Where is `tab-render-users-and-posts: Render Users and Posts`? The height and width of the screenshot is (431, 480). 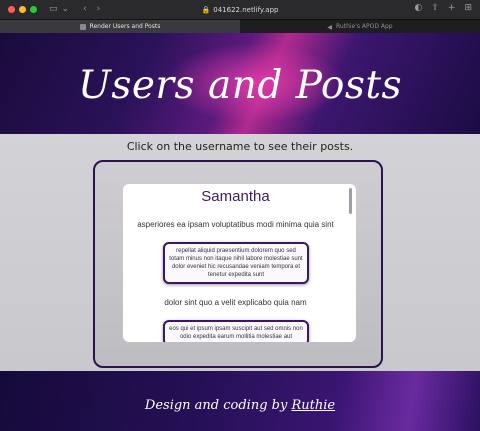
tab-render-users-and-posts: Render Users and Posts is located at coordinates (120, 26).